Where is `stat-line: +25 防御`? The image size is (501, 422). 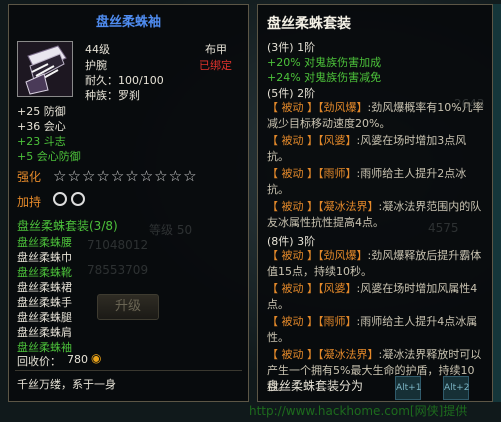 stat-line: +25 防御 is located at coordinates (41, 111).